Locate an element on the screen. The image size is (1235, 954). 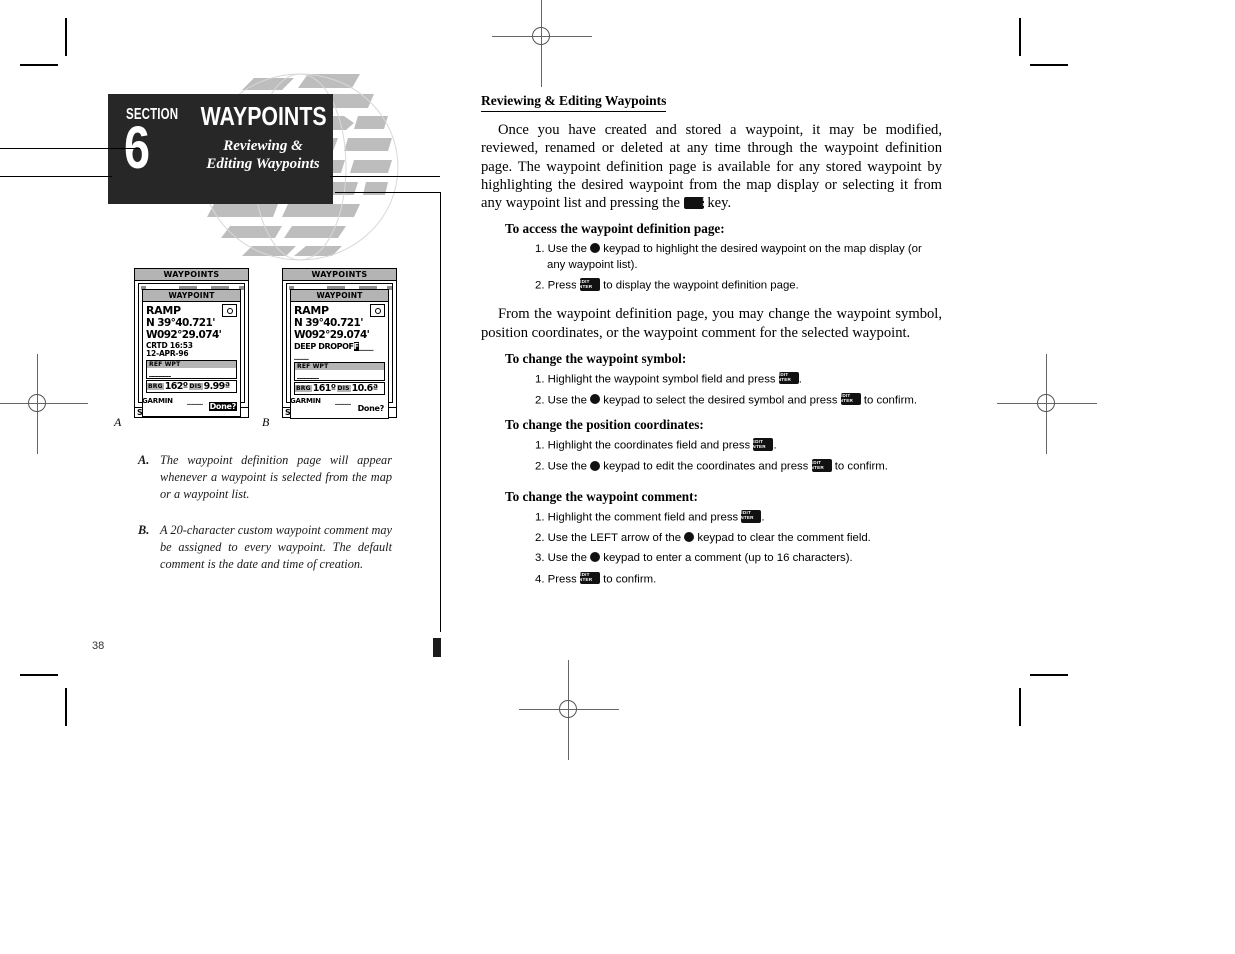
subhead-change-position-coordinates: To change the position coordinates: is located at coordinates (604, 425).